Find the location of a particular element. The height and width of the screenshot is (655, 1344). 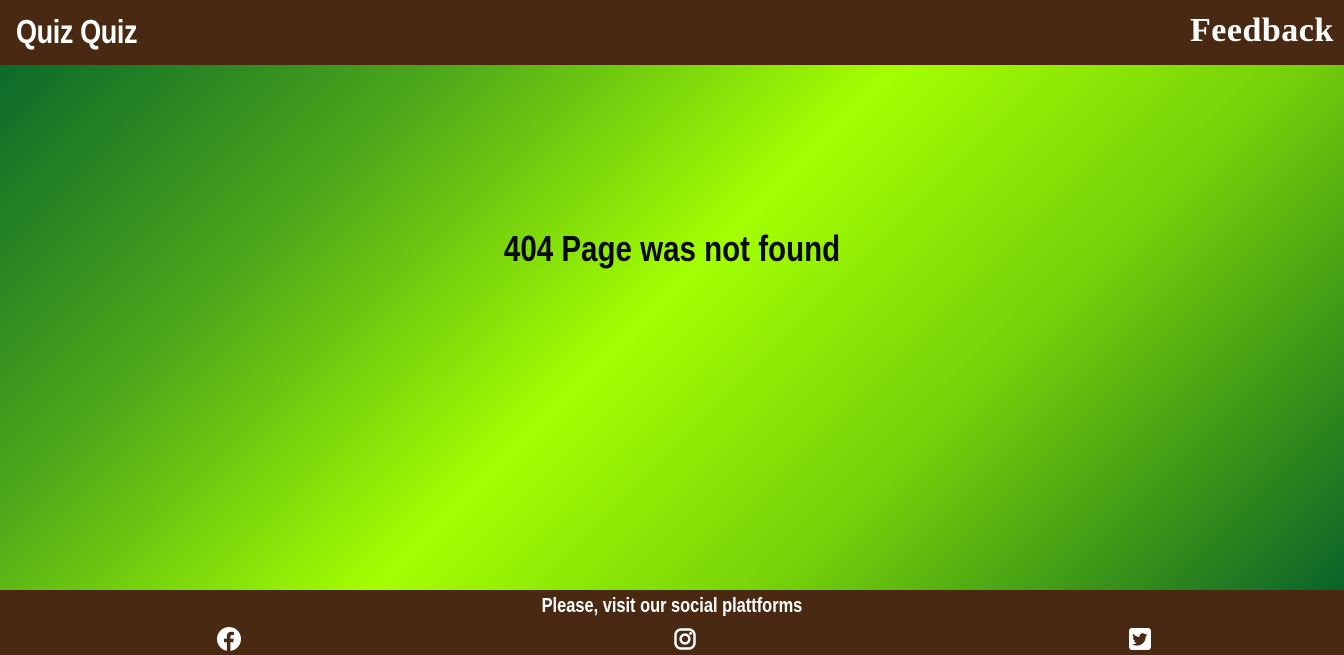

social-prompt: Please, visit our social plattforms is located at coordinates (672, 606).